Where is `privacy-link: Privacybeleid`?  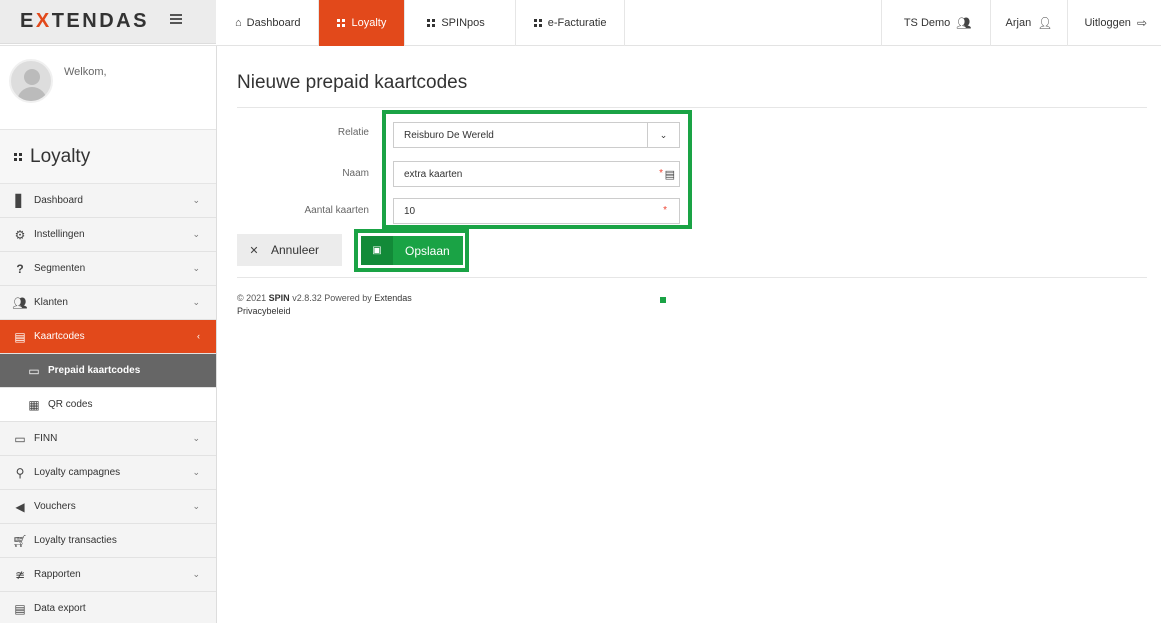 privacy-link: Privacybeleid is located at coordinates (324, 311).